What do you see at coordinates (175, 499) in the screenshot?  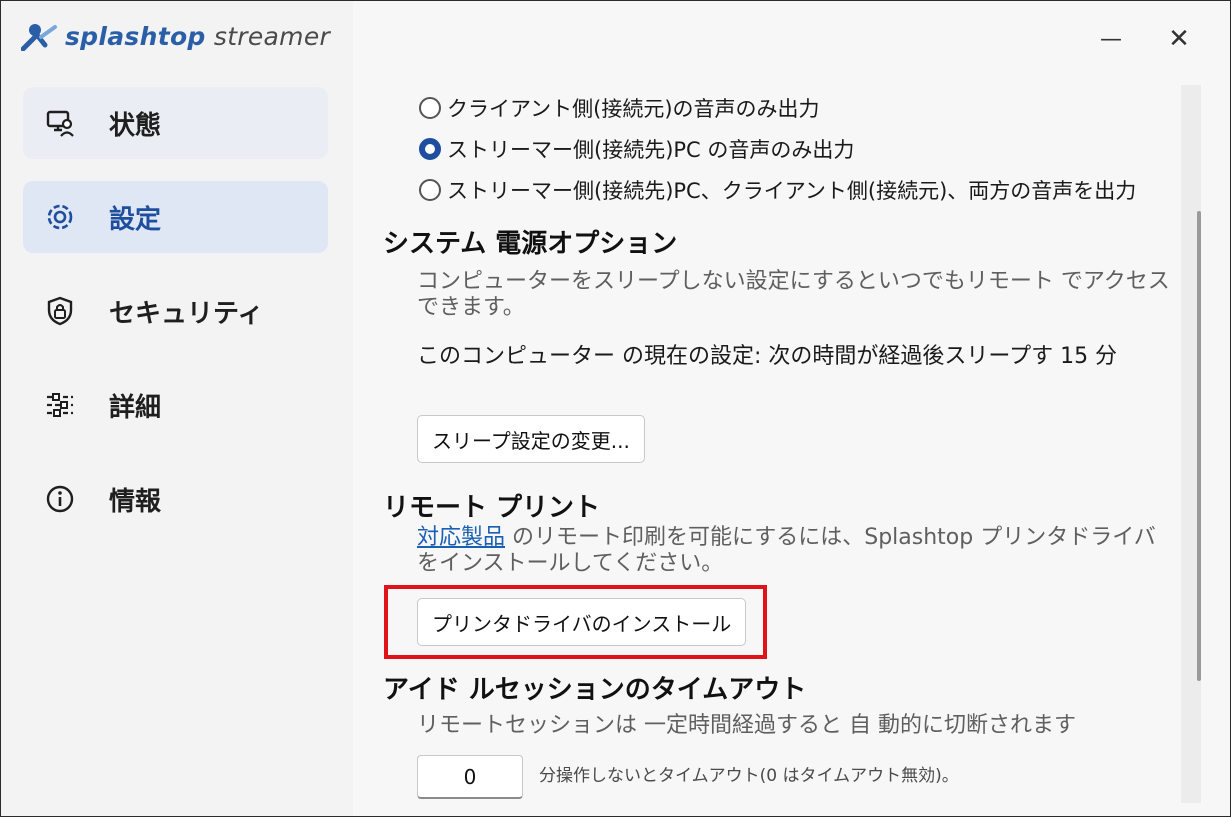 I see `sidebar-item-info: 情報` at bounding box center [175, 499].